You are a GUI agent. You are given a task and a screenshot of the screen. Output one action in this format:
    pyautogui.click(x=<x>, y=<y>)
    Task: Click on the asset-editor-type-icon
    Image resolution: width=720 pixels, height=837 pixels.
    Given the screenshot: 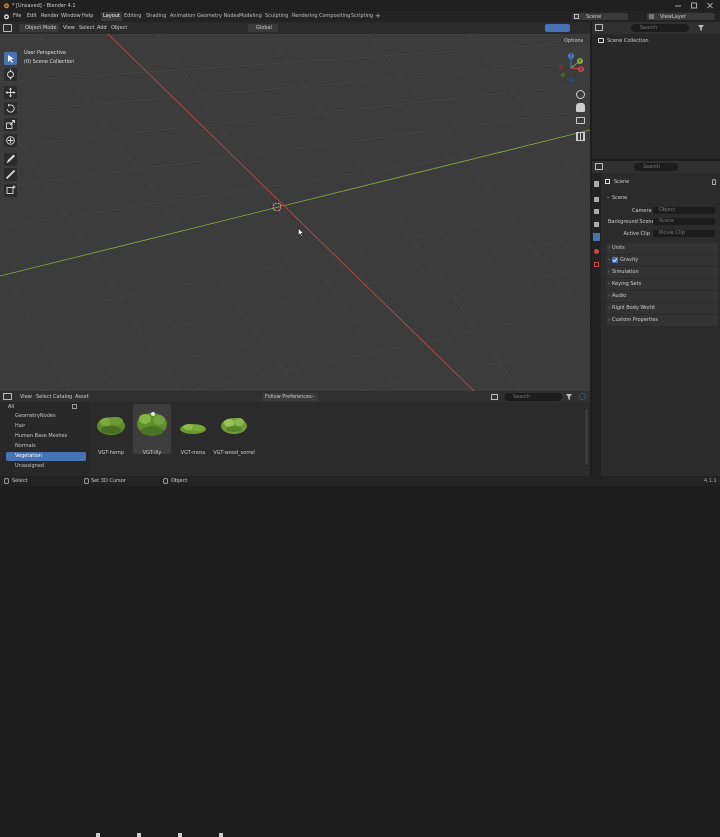 What is the action you would take?
    pyautogui.click(x=7, y=396)
    